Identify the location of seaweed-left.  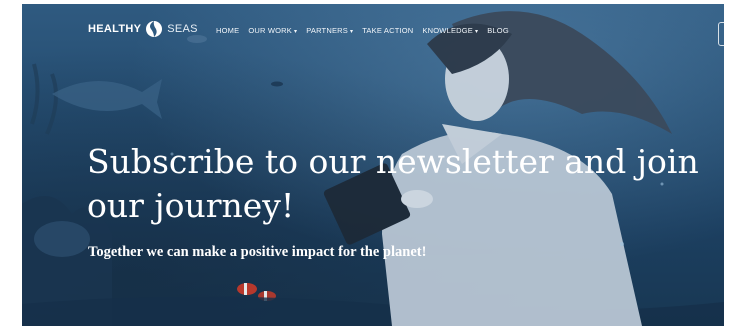
(44, 99).